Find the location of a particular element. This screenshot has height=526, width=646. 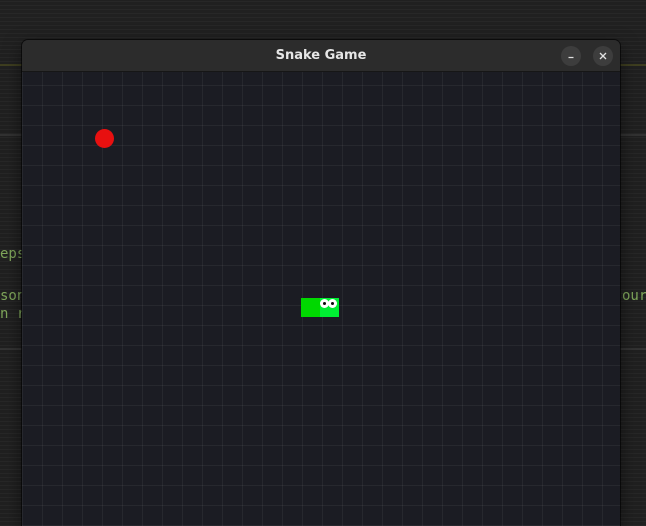

snake-body-segment is located at coordinates (310, 307).